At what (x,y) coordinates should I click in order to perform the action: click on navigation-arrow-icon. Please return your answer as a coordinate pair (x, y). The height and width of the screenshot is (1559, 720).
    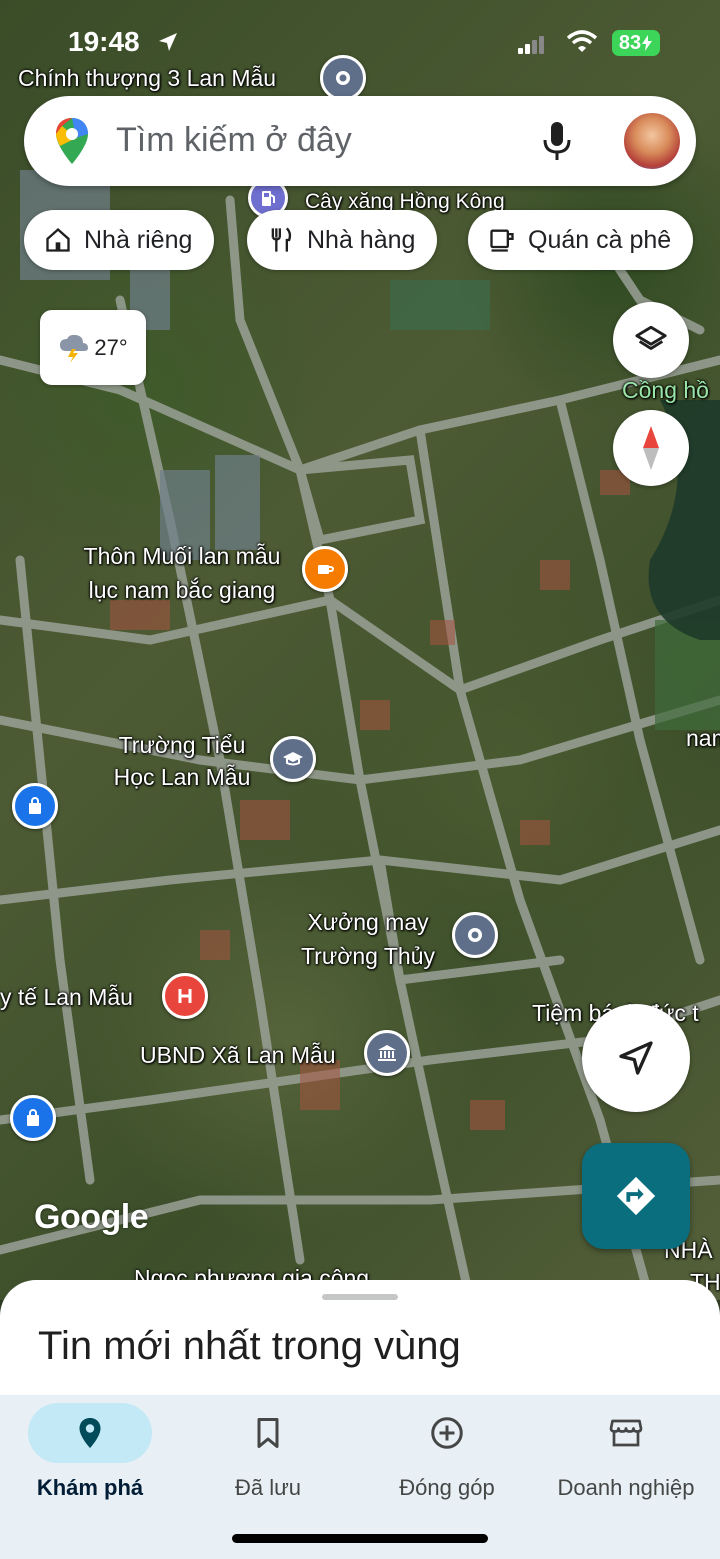
    Looking at the image, I should click on (636, 1058).